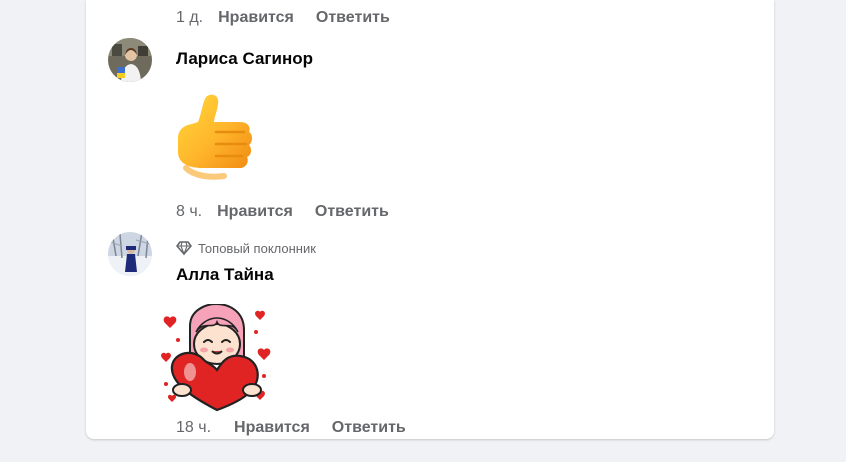  I want to click on comment-actions: 18 ч. Нравится Ответить, so click(302, 428).